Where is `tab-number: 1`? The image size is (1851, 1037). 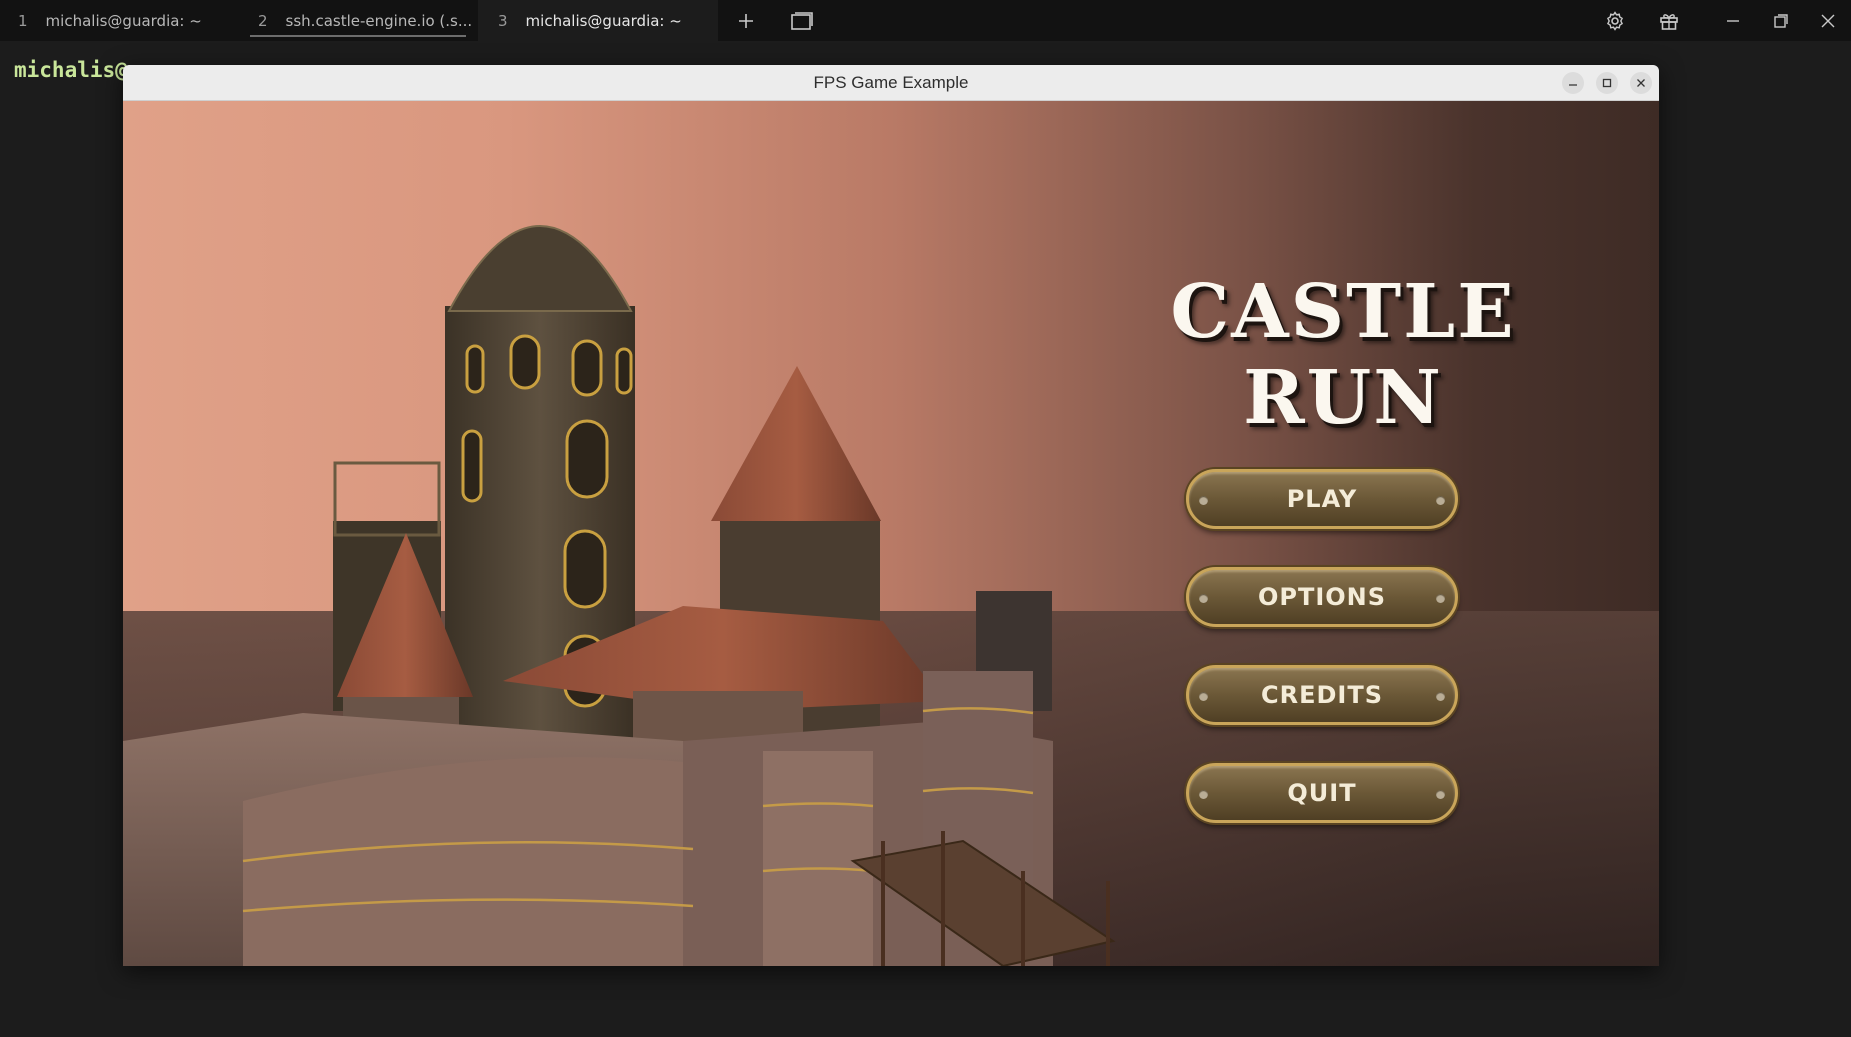 tab-number: 1 is located at coordinates (23, 20).